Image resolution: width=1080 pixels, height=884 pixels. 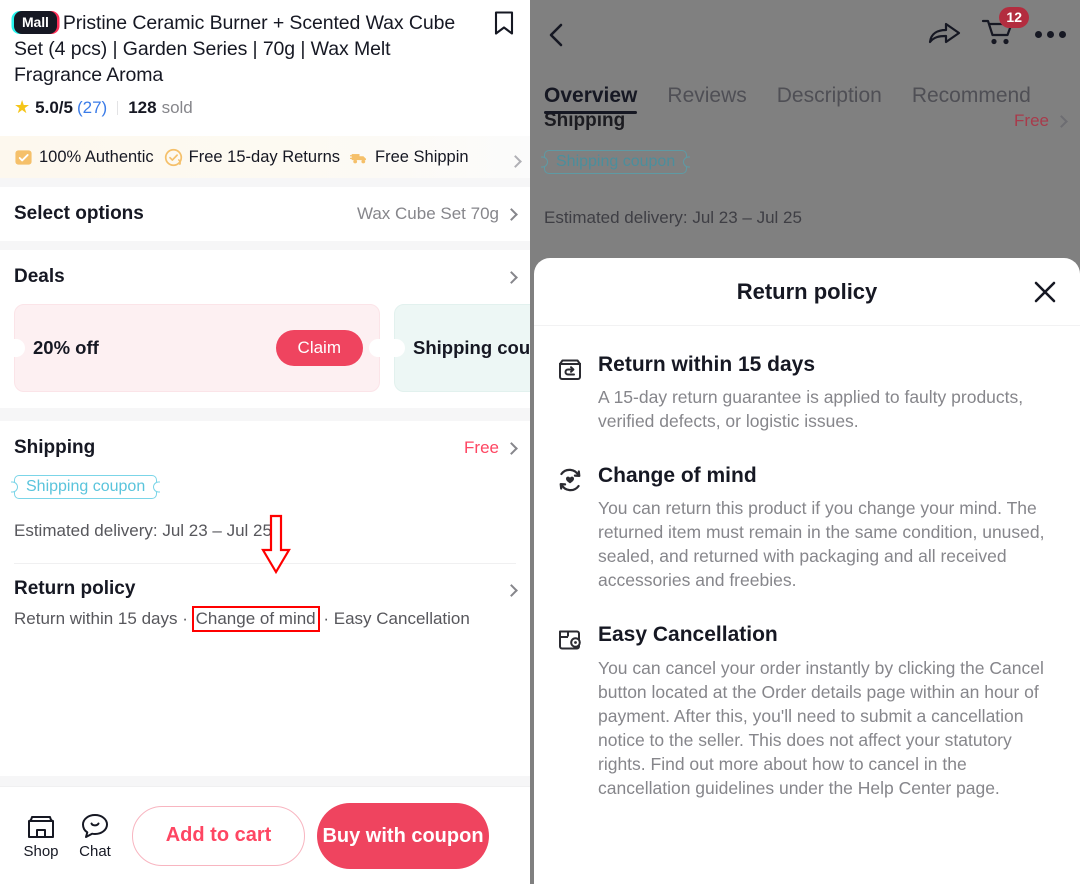 What do you see at coordinates (142, 107) in the screenshot?
I see `sold-count: 128` at bounding box center [142, 107].